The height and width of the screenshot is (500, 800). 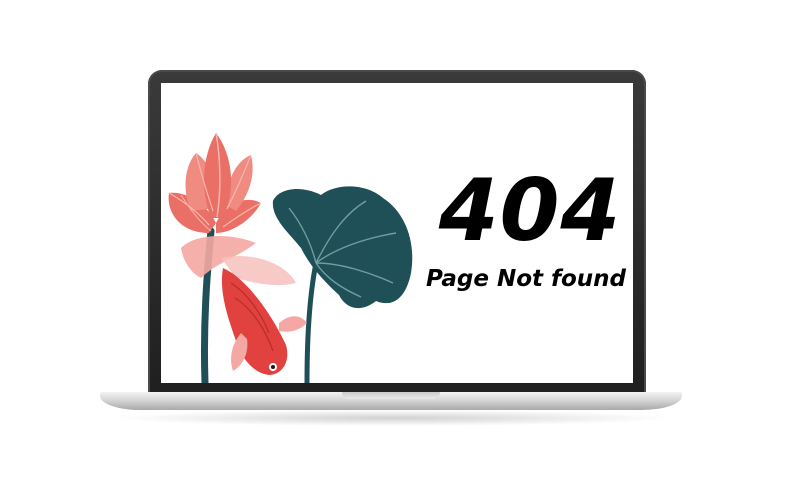 I want to click on error-code: 404, so click(x=530, y=211).